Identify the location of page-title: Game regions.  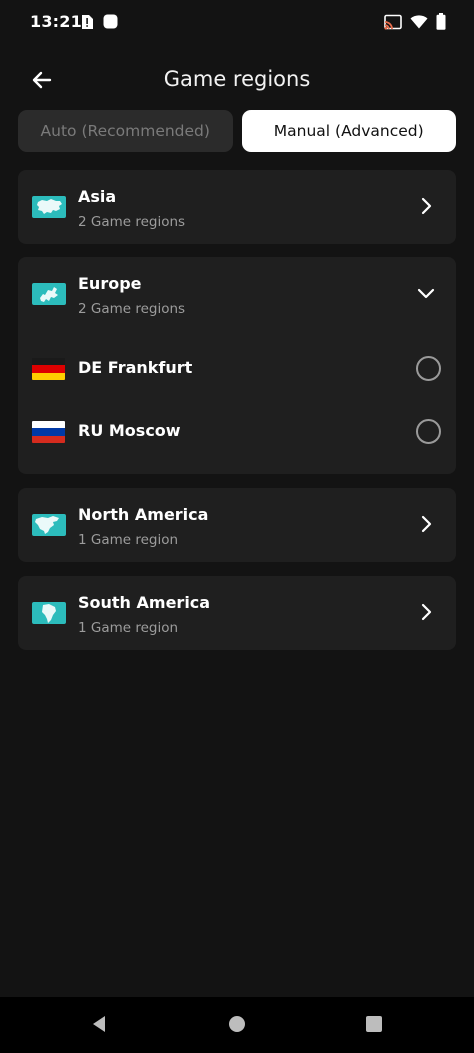
(237, 79).